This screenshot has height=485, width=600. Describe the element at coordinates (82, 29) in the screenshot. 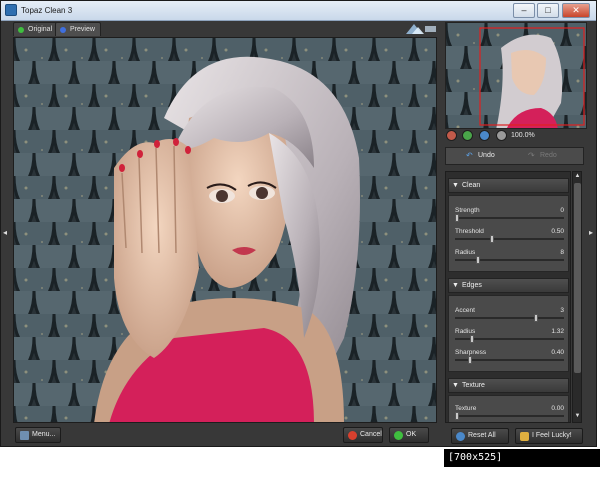

I see `tab-label: Preview` at that location.